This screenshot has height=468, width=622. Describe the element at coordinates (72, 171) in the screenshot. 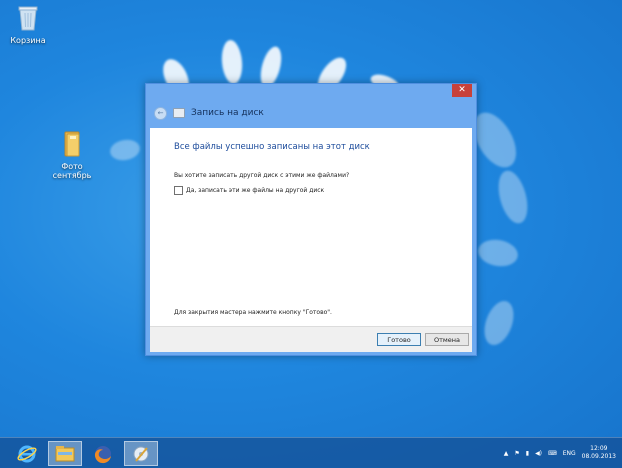

I see `desktop-icon-label: Фото сентябрь` at that location.